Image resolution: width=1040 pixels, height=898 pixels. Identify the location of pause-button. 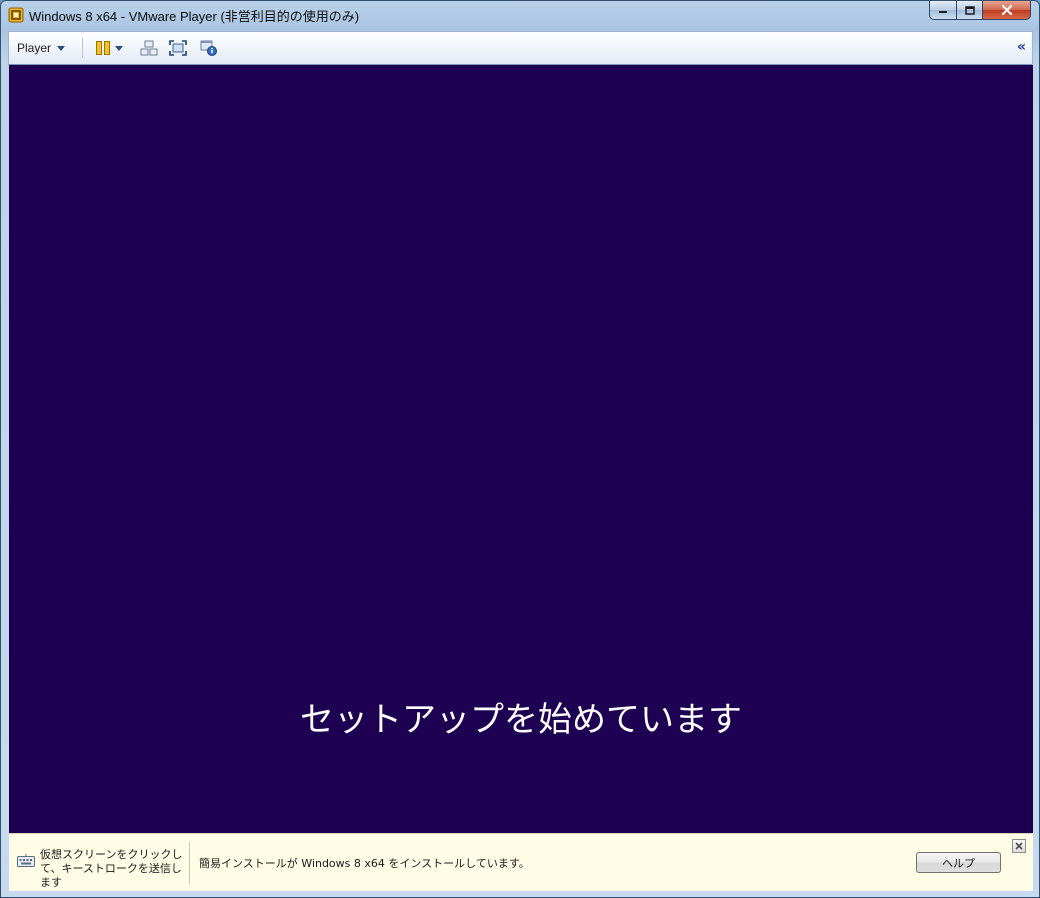
(109, 48).